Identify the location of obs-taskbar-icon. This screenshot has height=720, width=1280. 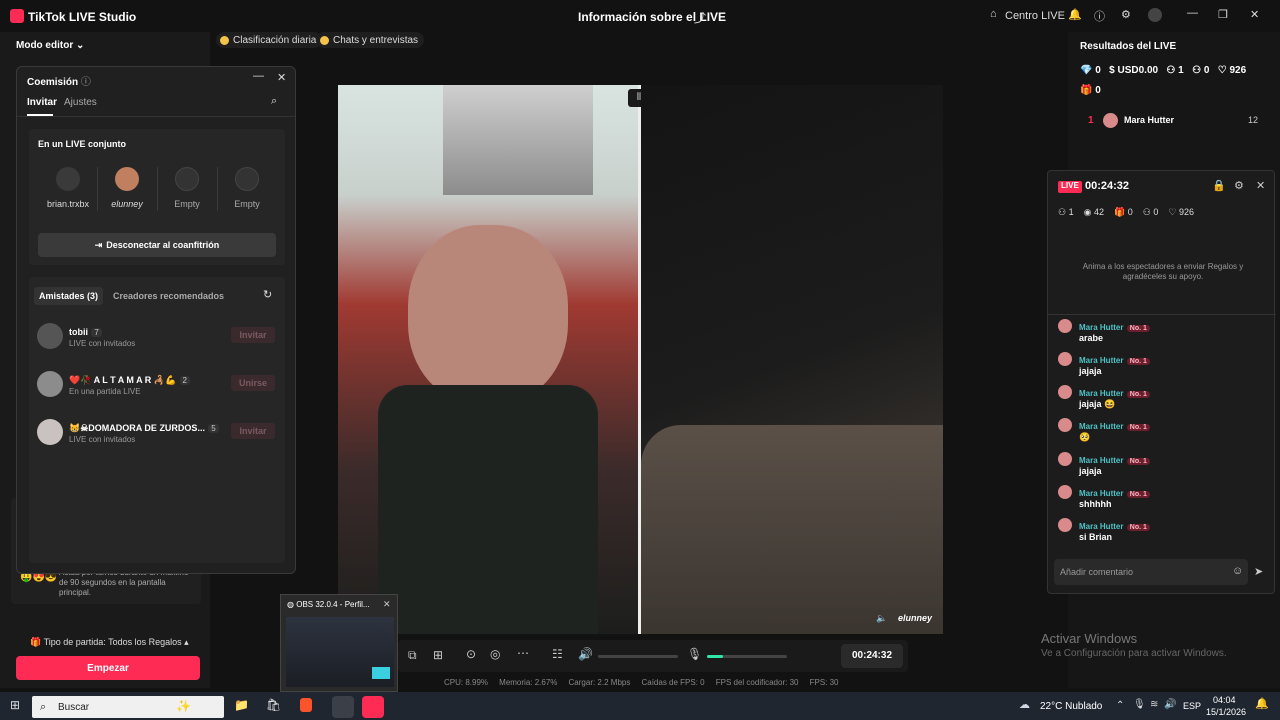
(343, 707).